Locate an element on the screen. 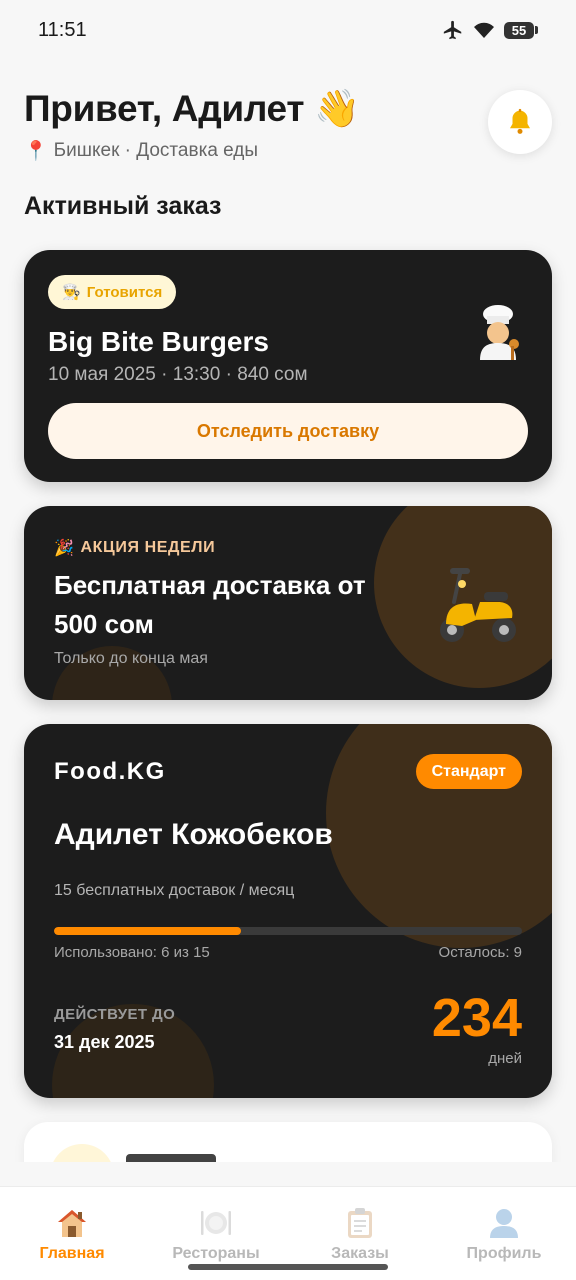 The image size is (576, 1280). nav-item-restaurants: Рестораны is located at coordinates (216, 1235).